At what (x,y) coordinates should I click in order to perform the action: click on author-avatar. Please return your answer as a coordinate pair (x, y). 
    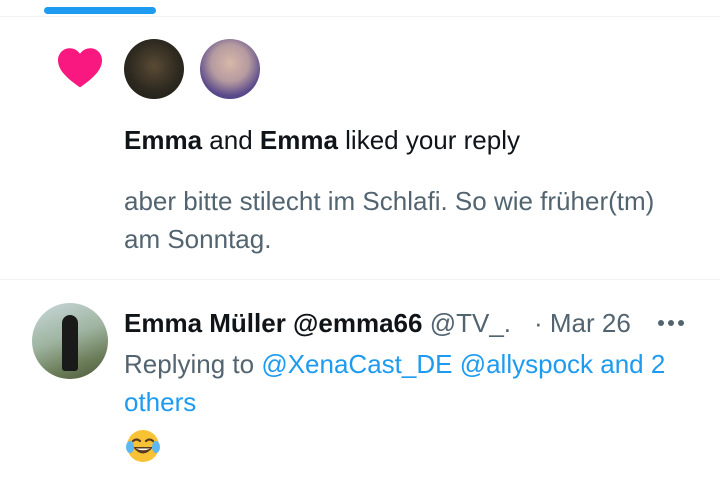
    Looking at the image, I should click on (70, 341).